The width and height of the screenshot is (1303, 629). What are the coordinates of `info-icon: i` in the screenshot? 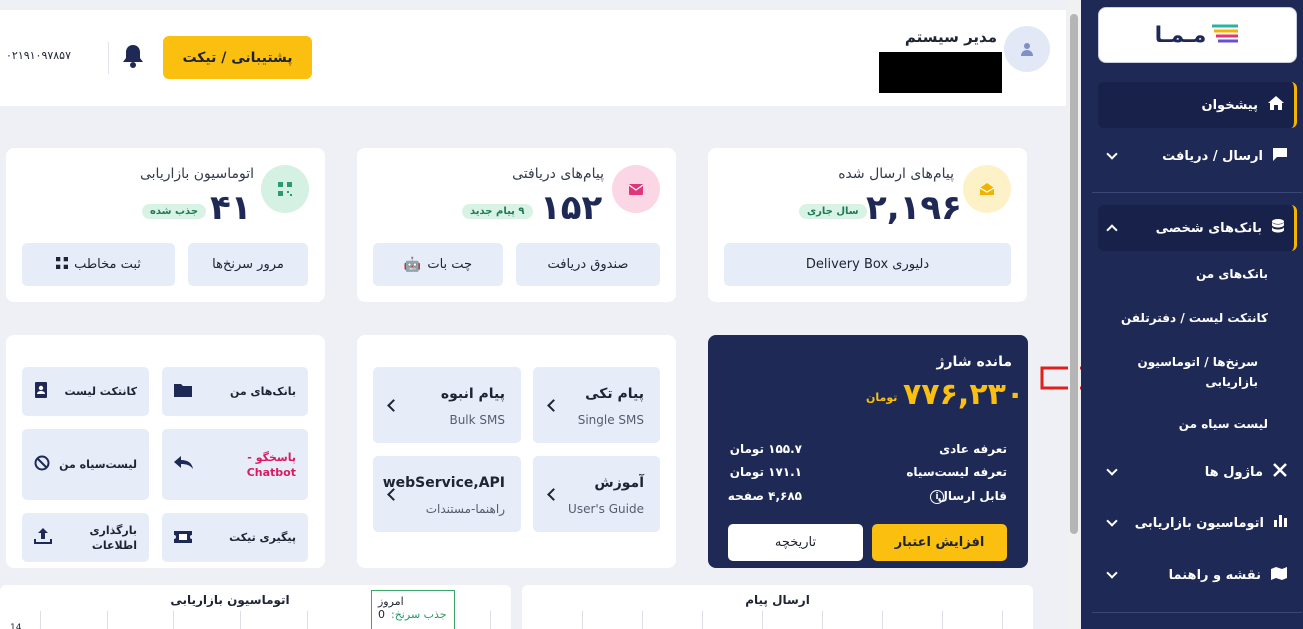 It's located at (937, 497).